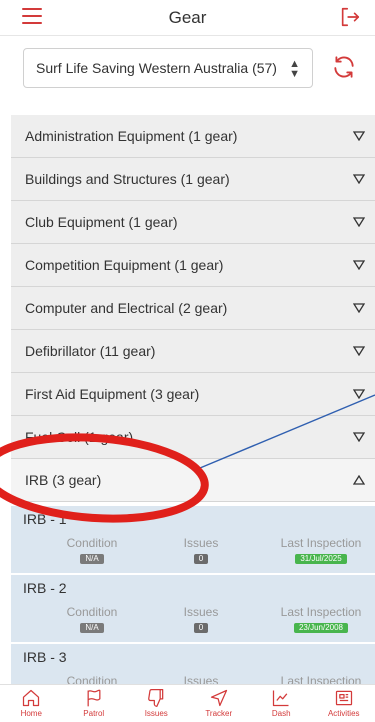 This screenshot has height=722, width=375. I want to click on category-label: Administration Equipment (1 gear), so click(131, 136).